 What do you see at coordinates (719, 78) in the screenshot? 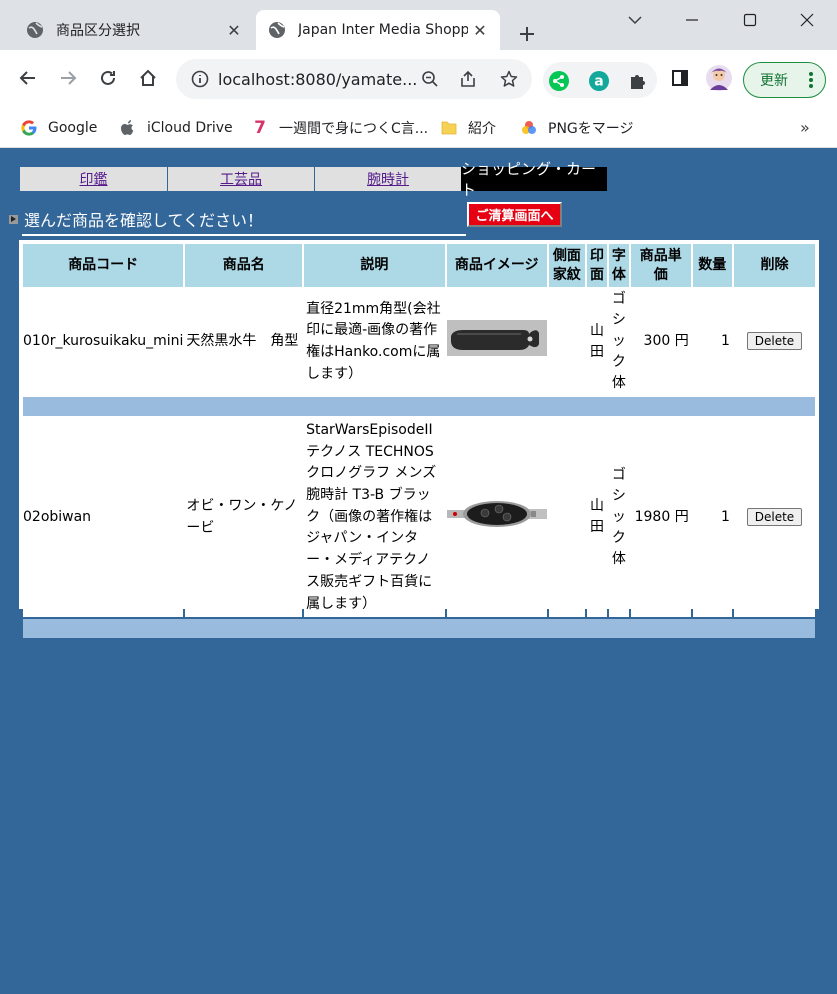
I see `profile-avatar` at bounding box center [719, 78].